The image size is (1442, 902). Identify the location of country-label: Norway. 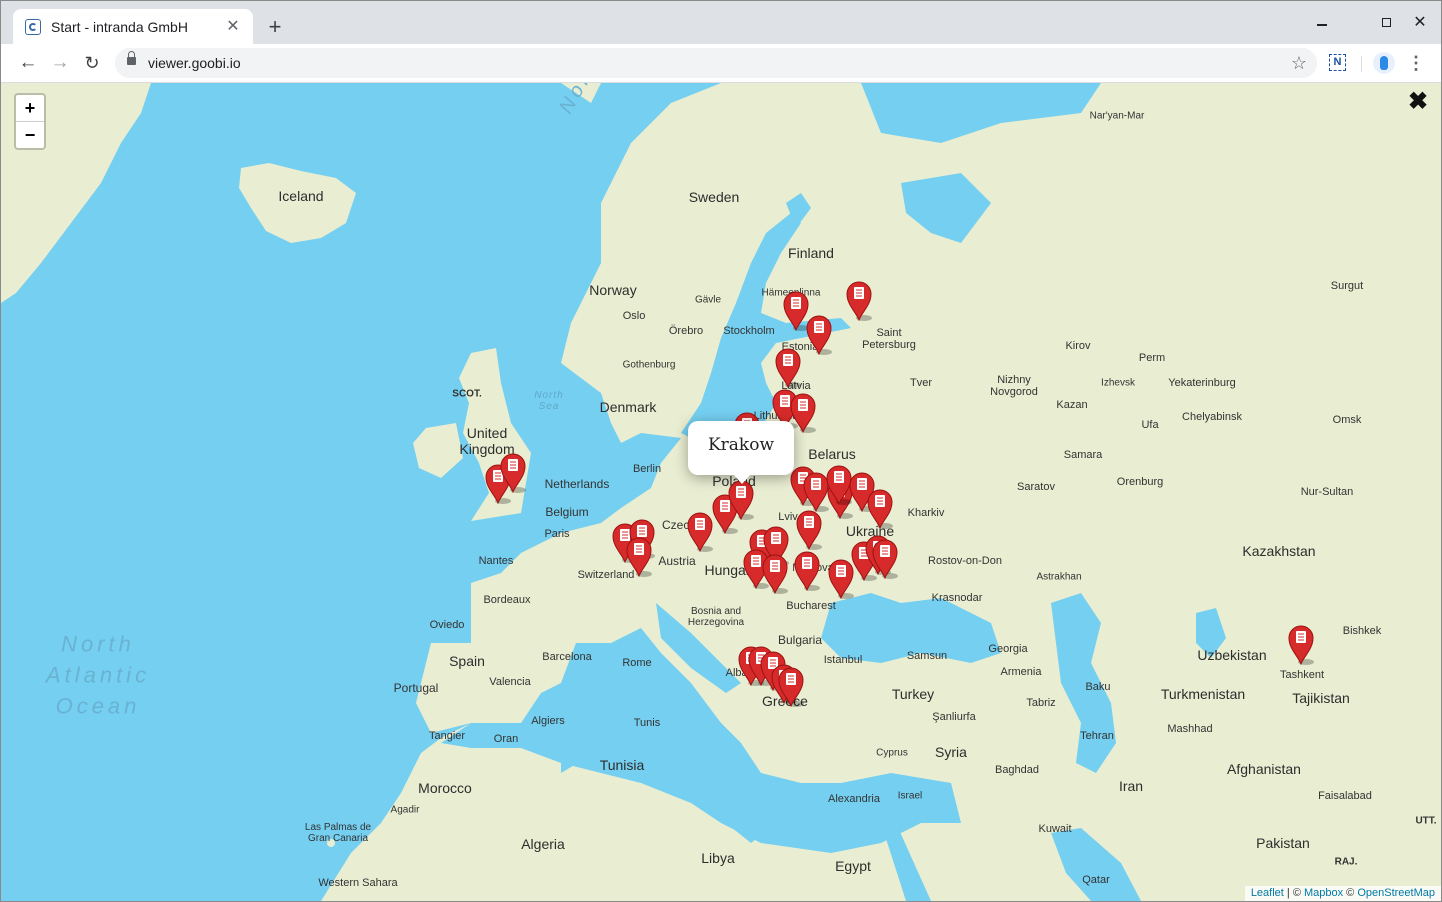
(613, 290).